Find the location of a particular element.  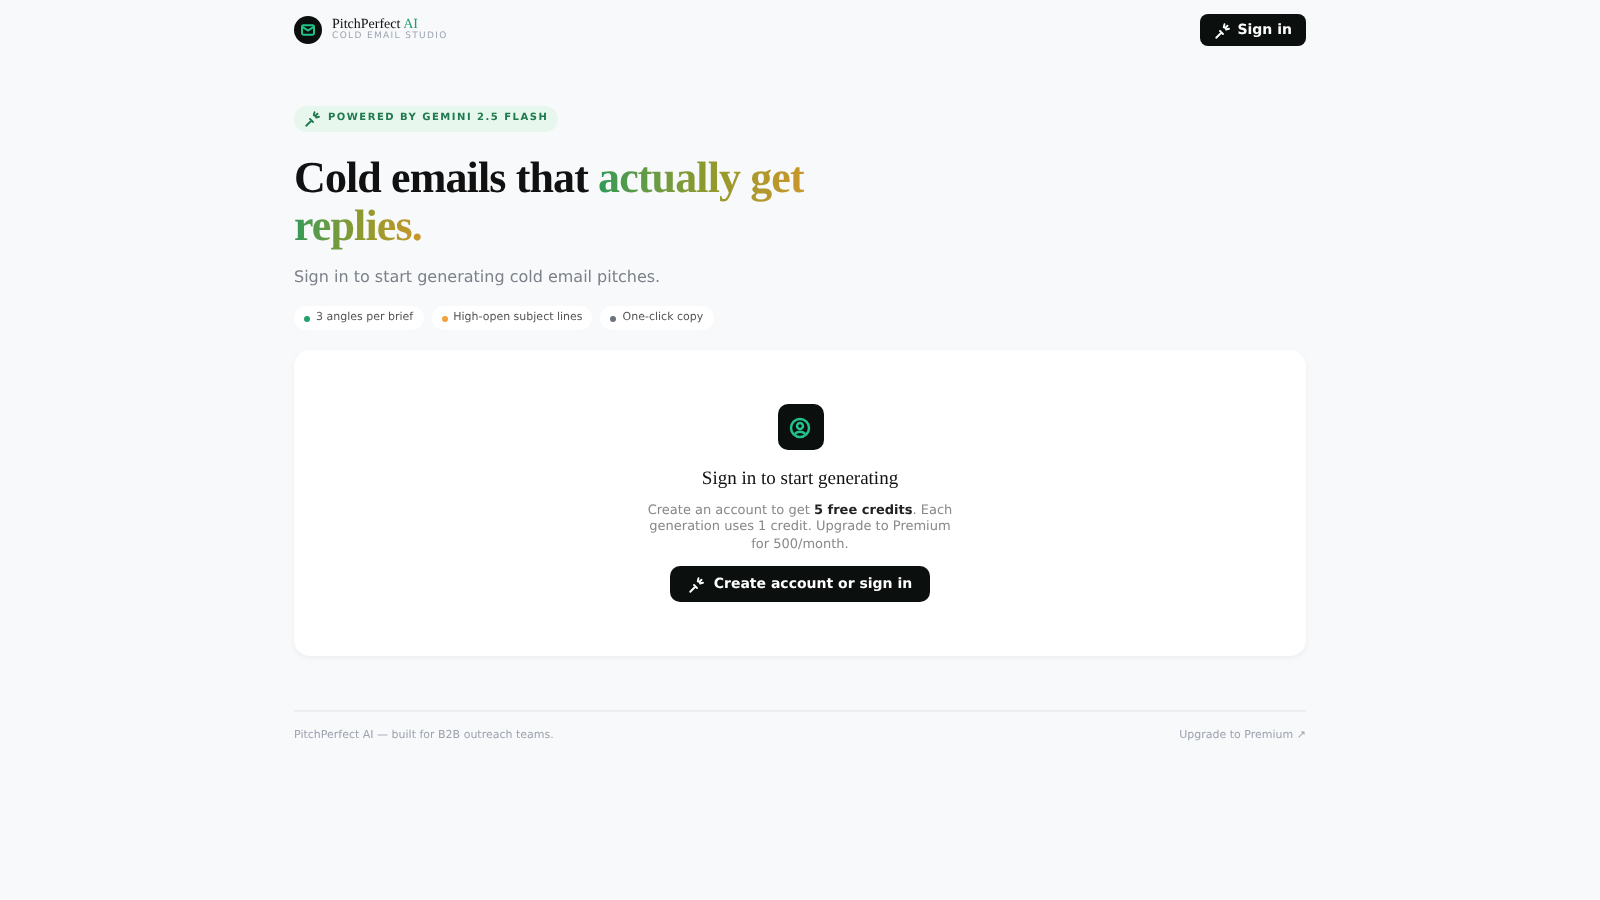

logo-icon is located at coordinates (308, 30).